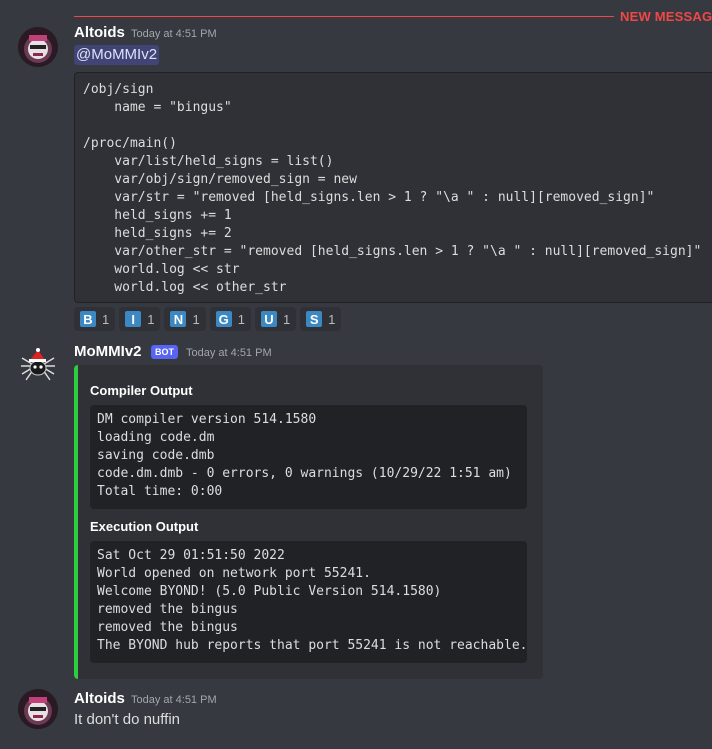 This screenshot has height=749, width=712. Describe the element at coordinates (117, 55) in the screenshot. I see `user-mention: @MoMMIv2` at that location.